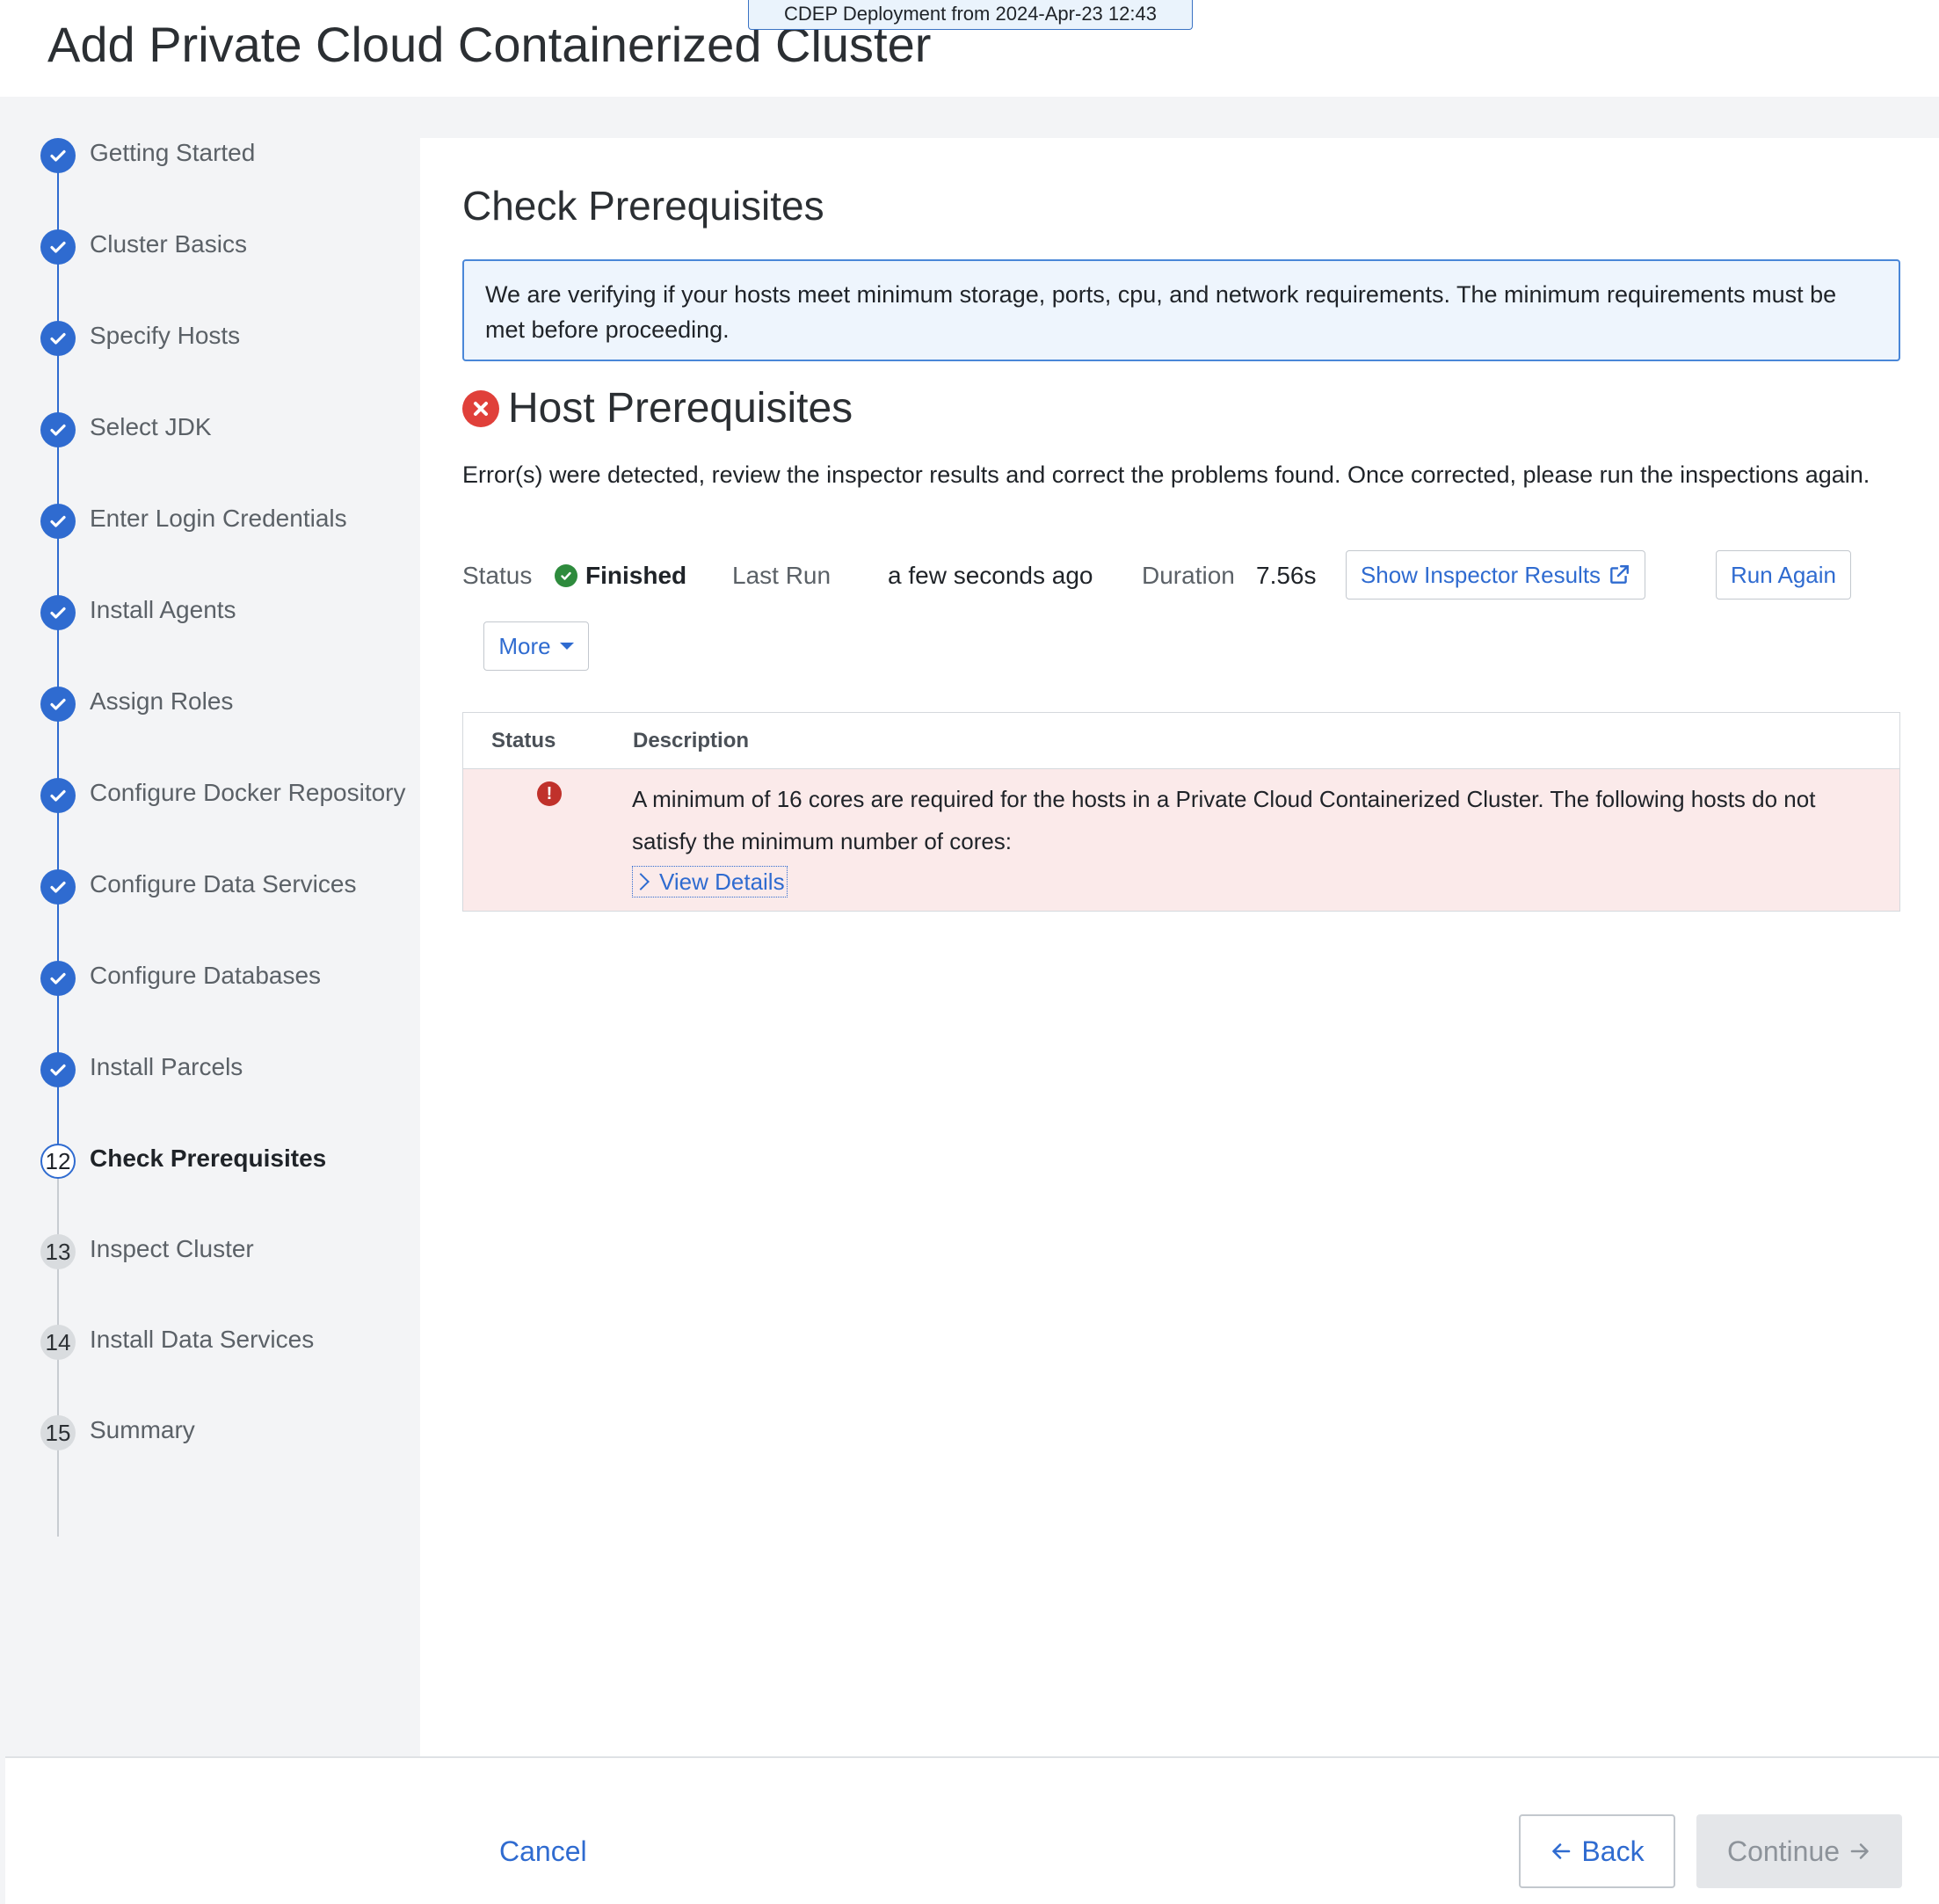  I want to click on step-label: Getting Started, so click(173, 152).